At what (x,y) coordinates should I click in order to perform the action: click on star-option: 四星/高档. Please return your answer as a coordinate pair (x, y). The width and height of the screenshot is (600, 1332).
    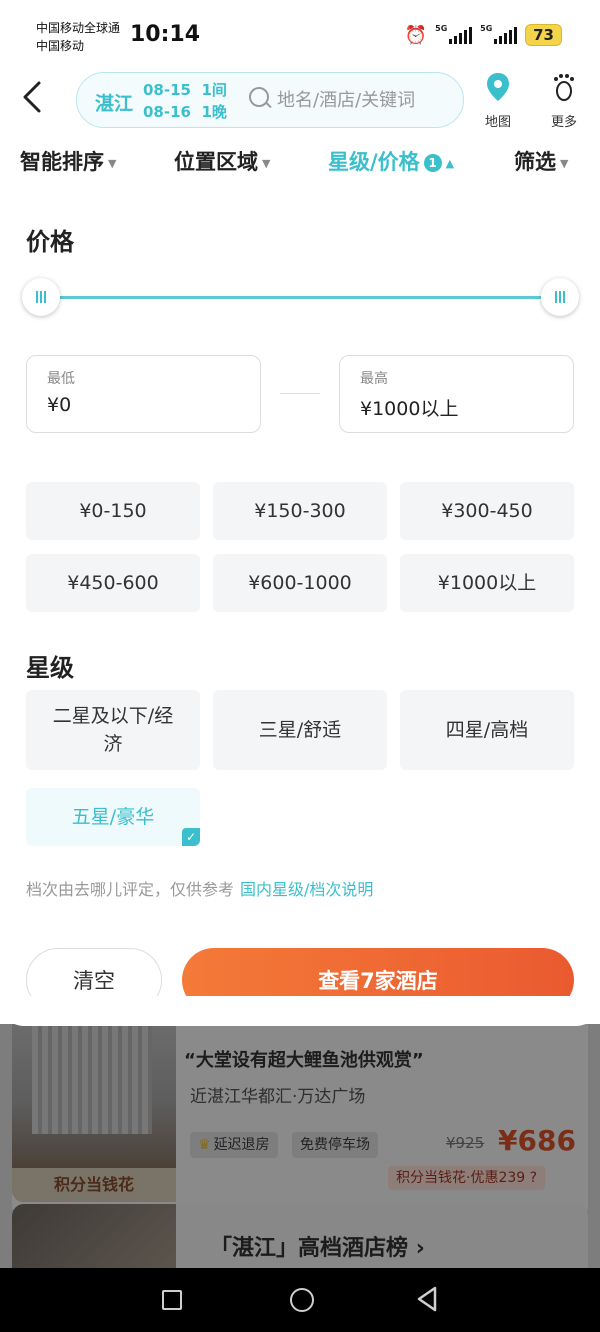
    Looking at the image, I should click on (487, 730).